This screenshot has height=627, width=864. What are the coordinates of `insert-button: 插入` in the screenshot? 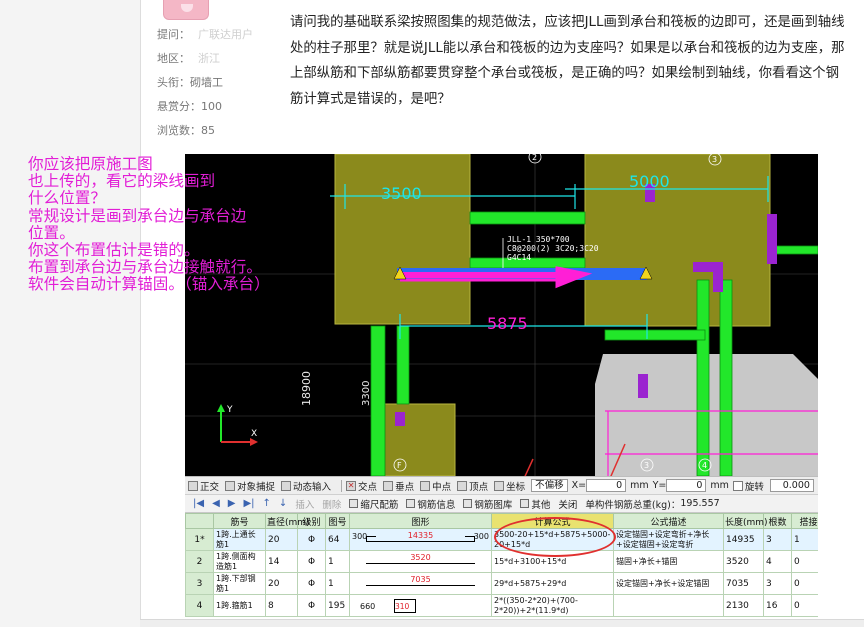 It's located at (304, 504).